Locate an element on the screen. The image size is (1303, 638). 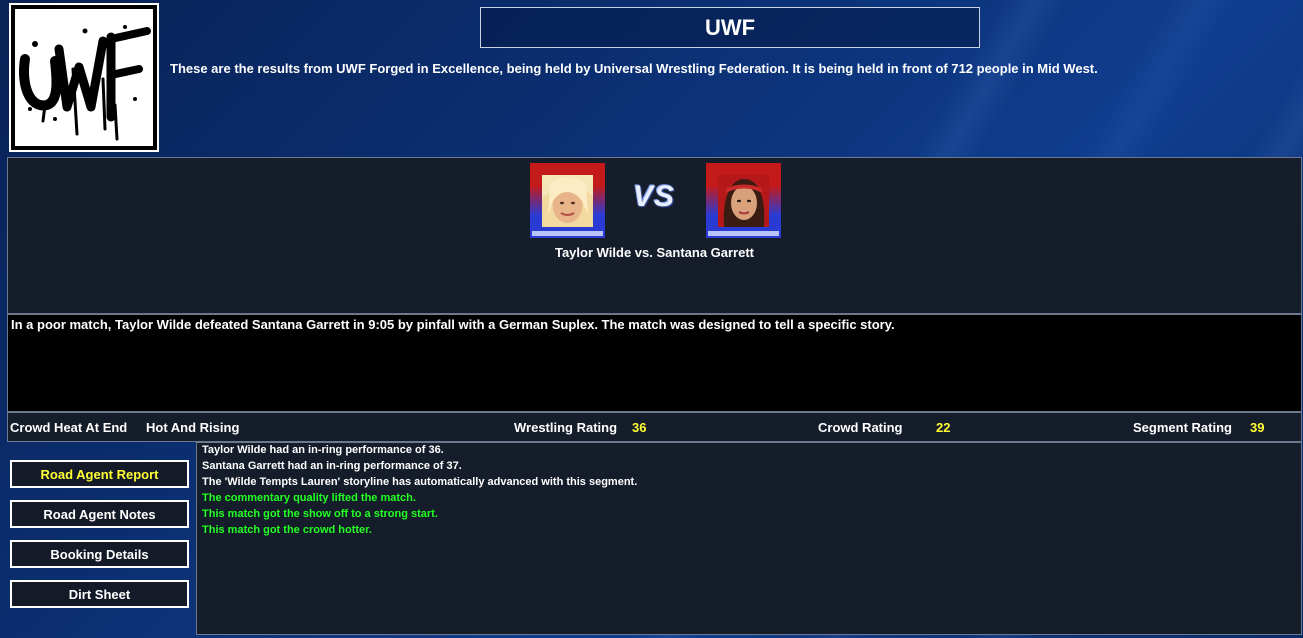
segment-rating-label: Segment Rating is located at coordinates (1182, 427).